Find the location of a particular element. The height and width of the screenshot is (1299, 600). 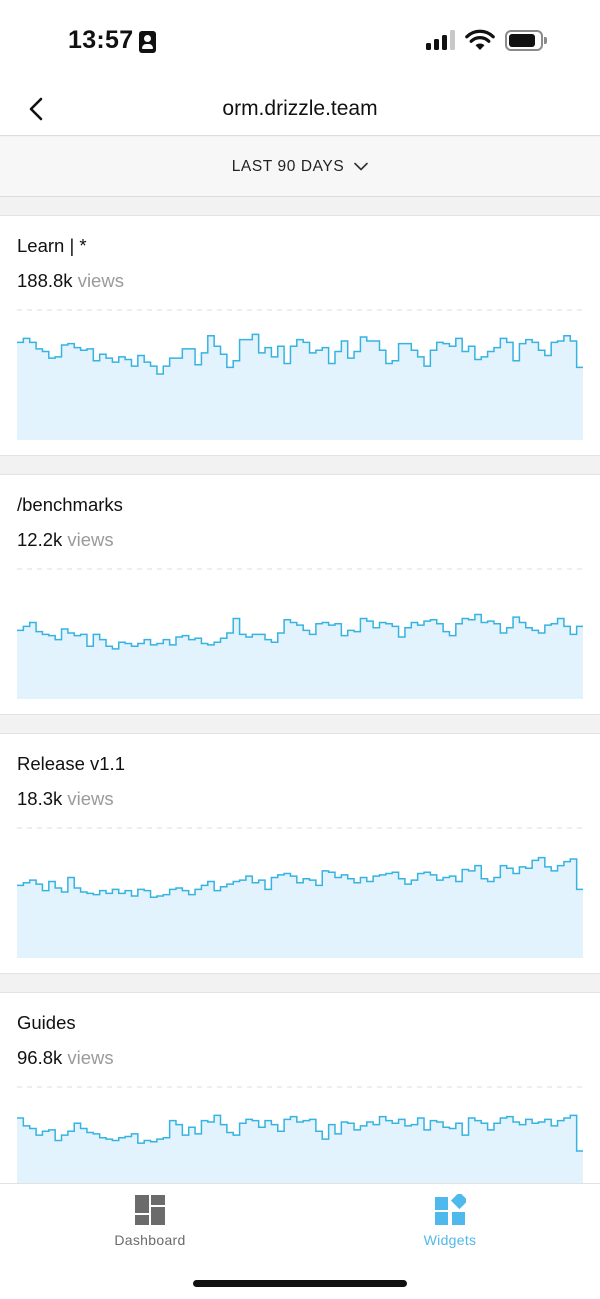

tab-widgets: Widgets is located at coordinates (450, 1221).